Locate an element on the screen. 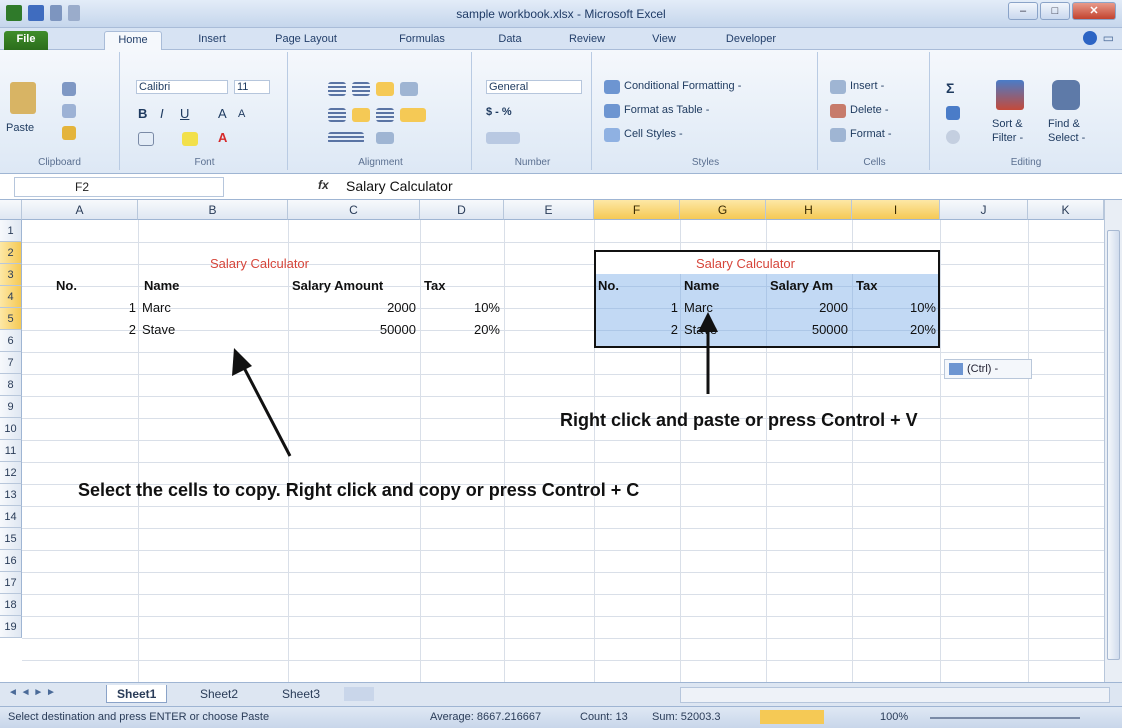 The height and width of the screenshot is (728, 1122). sheet-nav-icon: ◄ ◄ ► ► is located at coordinates (32, 692).